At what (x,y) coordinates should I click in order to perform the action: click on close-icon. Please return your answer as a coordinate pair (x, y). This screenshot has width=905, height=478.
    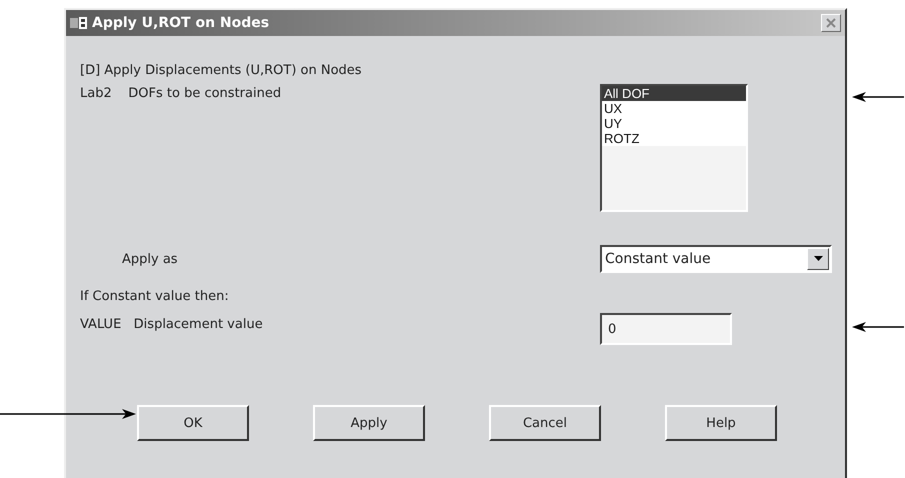
    Looking at the image, I should click on (831, 23).